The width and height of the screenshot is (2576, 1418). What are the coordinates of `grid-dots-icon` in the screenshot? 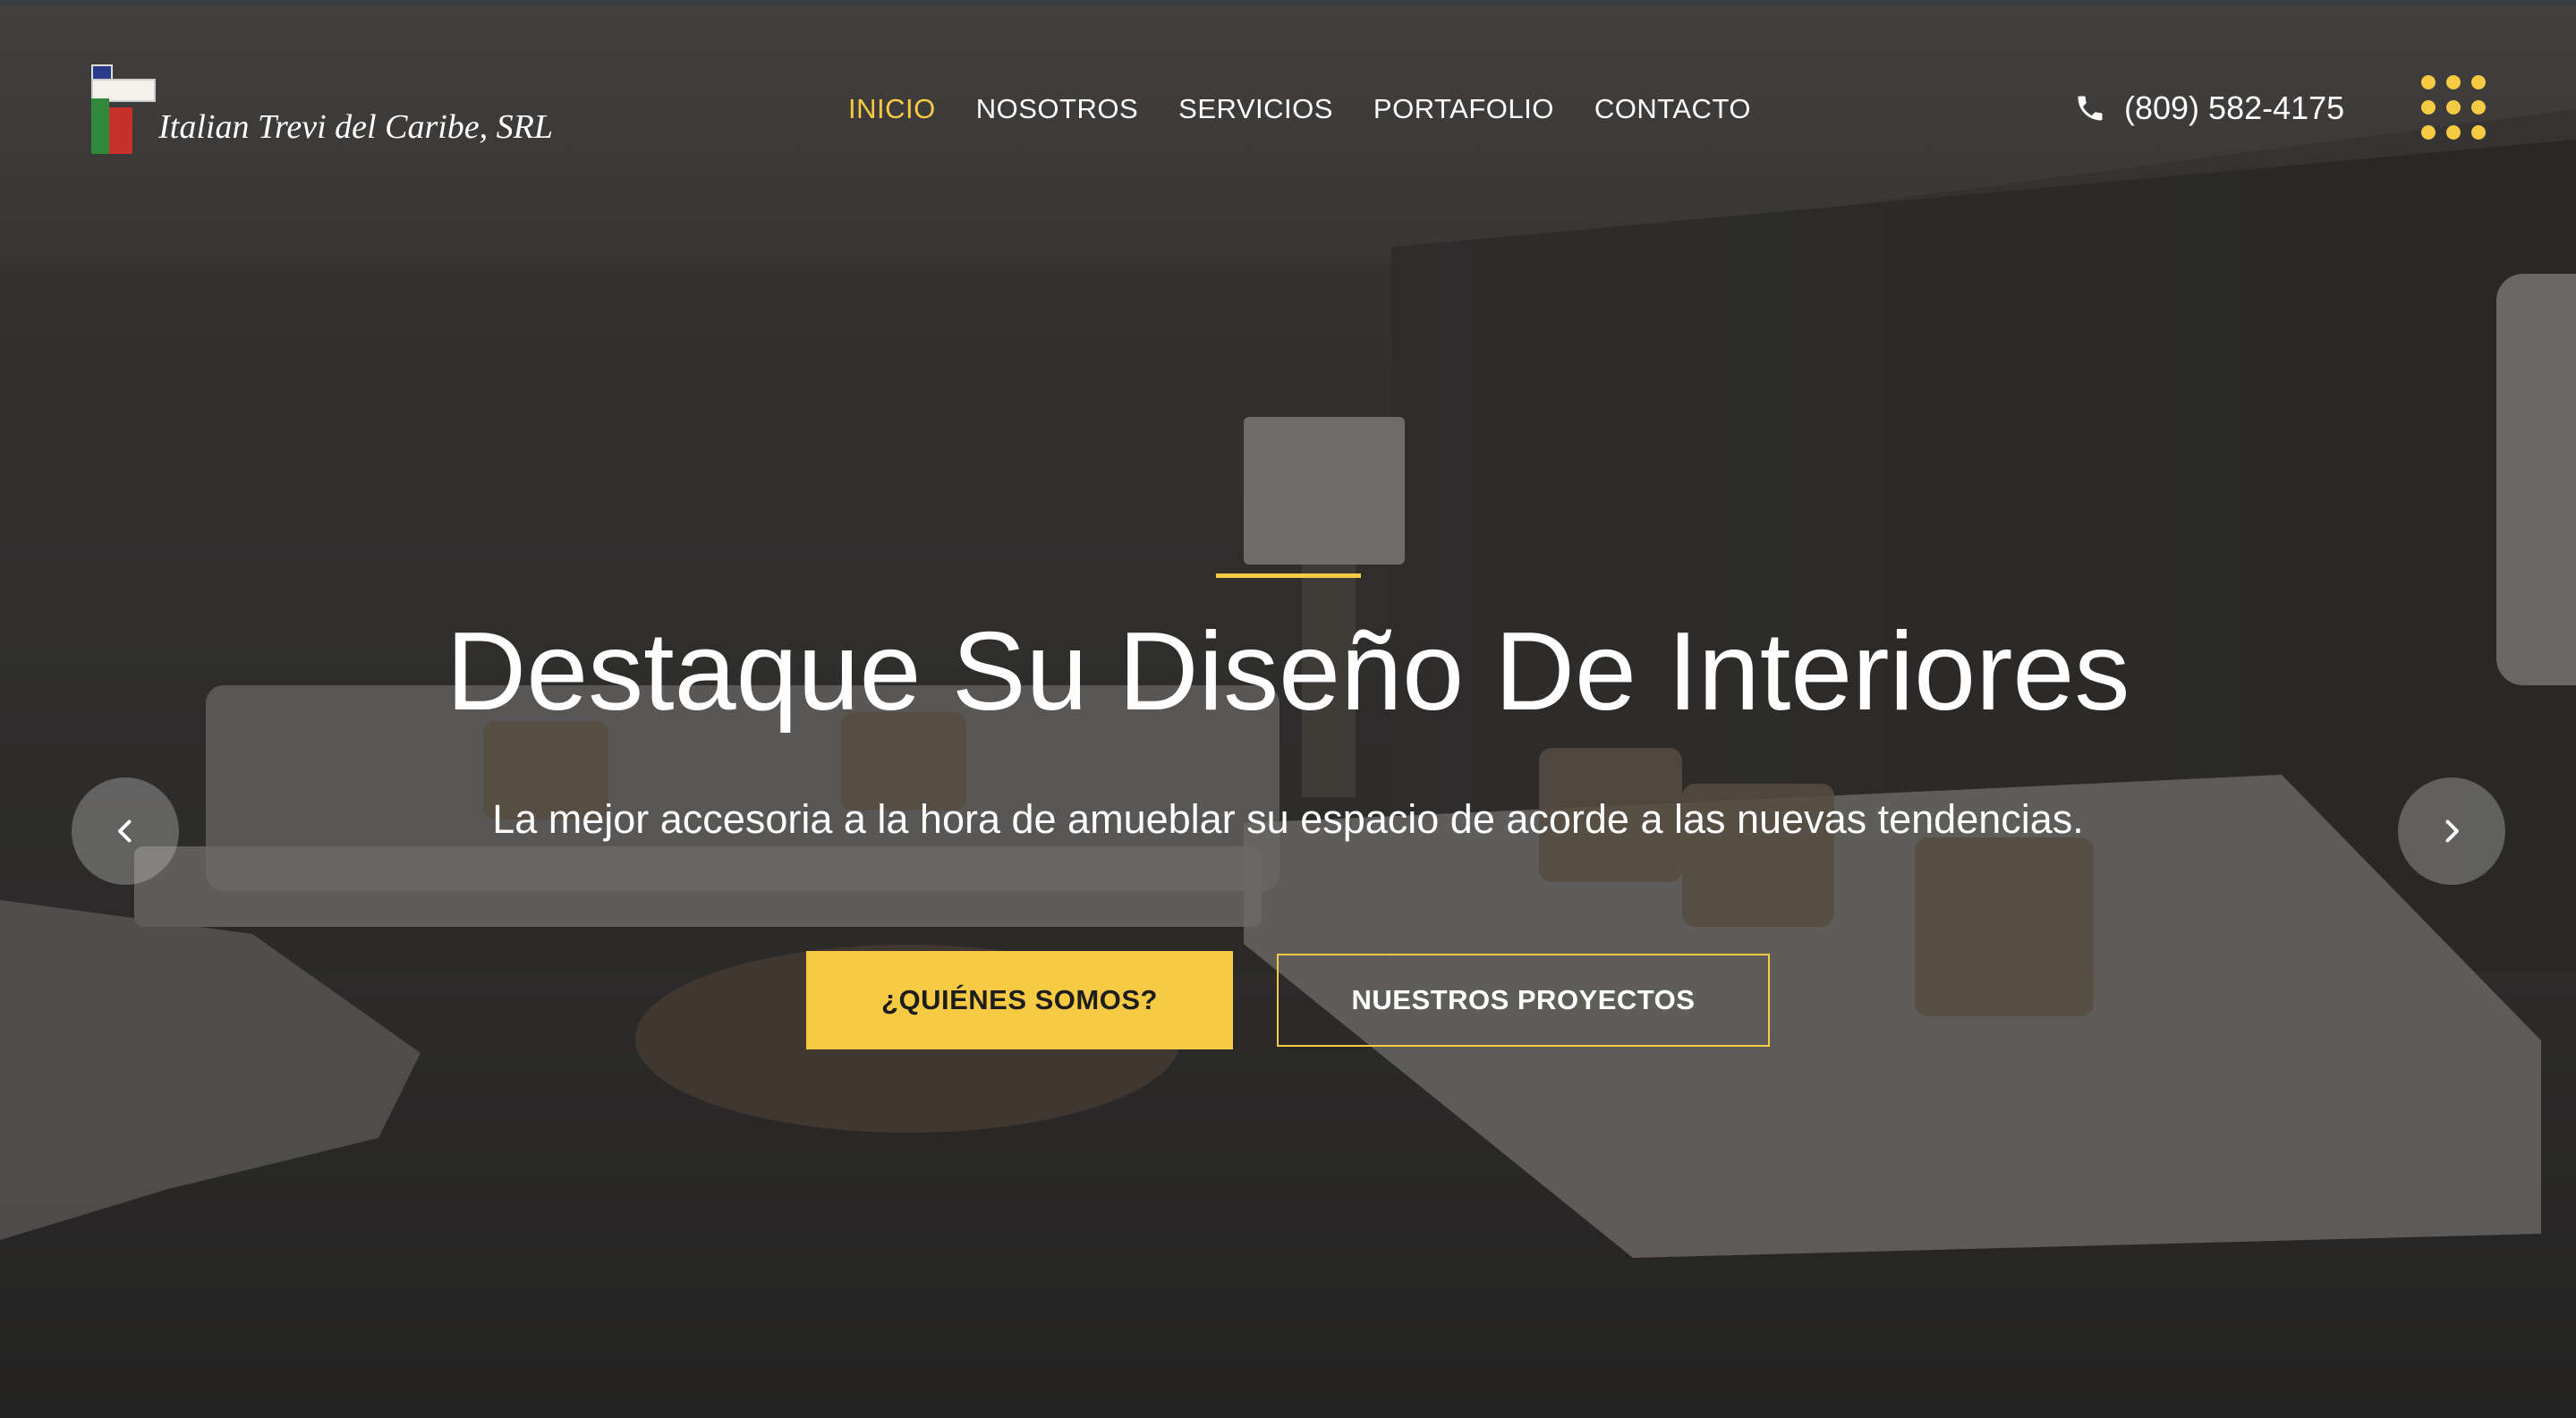 It's located at (2455, 109).